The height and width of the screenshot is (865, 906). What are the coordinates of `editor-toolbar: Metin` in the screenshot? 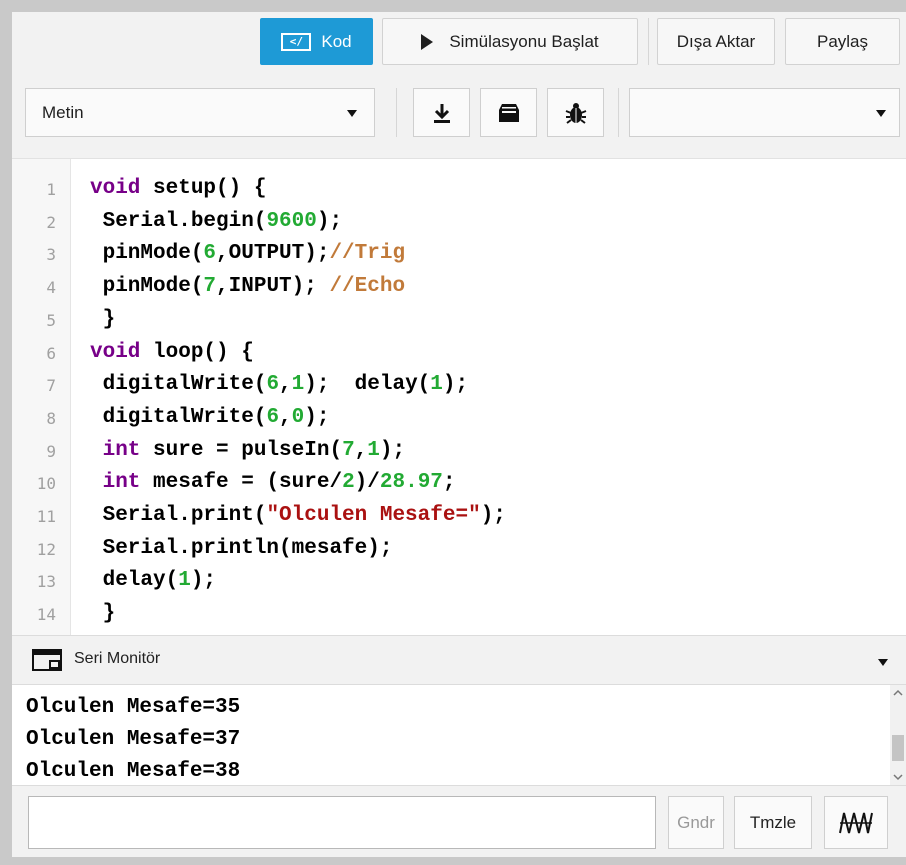 It's located at (459, 118).